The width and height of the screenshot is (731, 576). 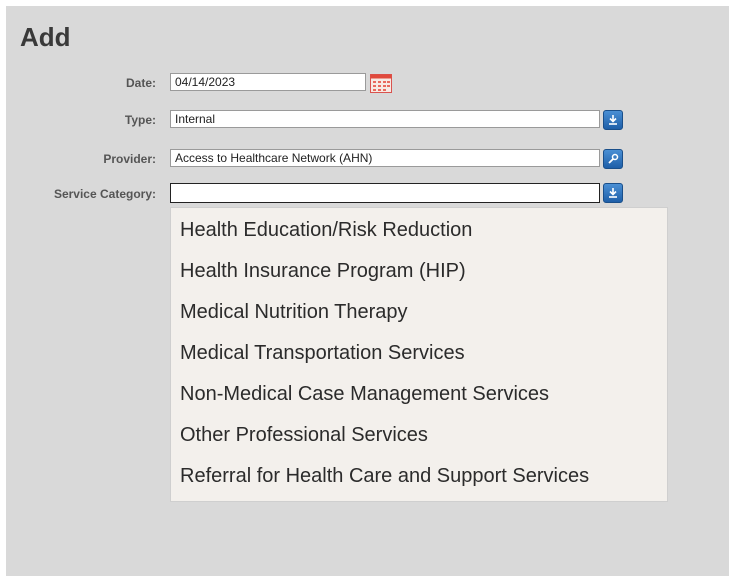 I want to click on service-category-field, so click(x=385, y=193).